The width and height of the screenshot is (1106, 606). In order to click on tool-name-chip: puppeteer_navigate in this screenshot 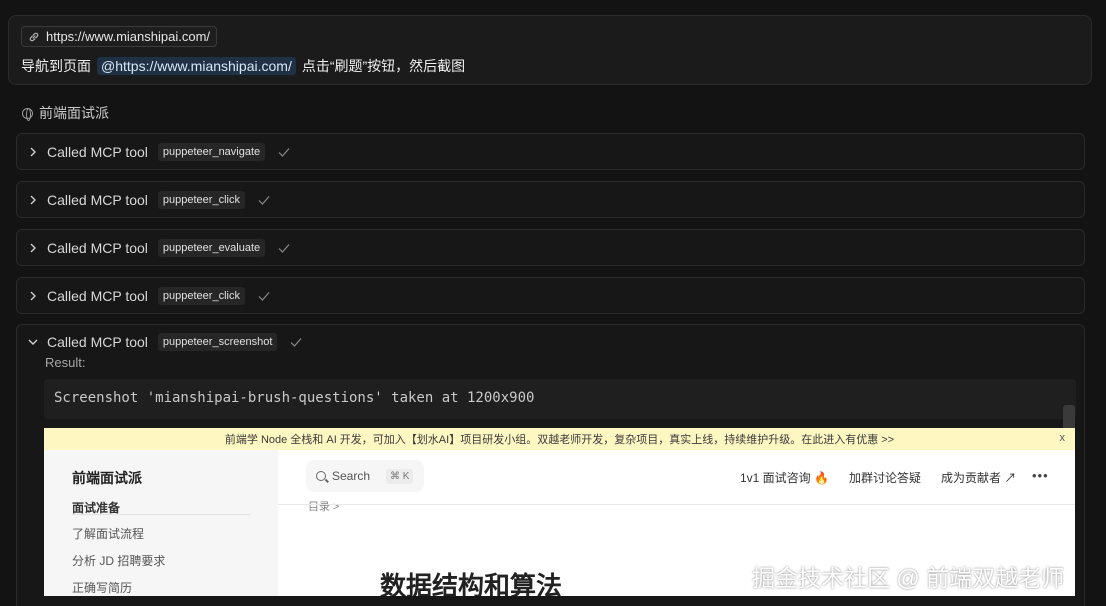, I will do `click(211, 151)`.